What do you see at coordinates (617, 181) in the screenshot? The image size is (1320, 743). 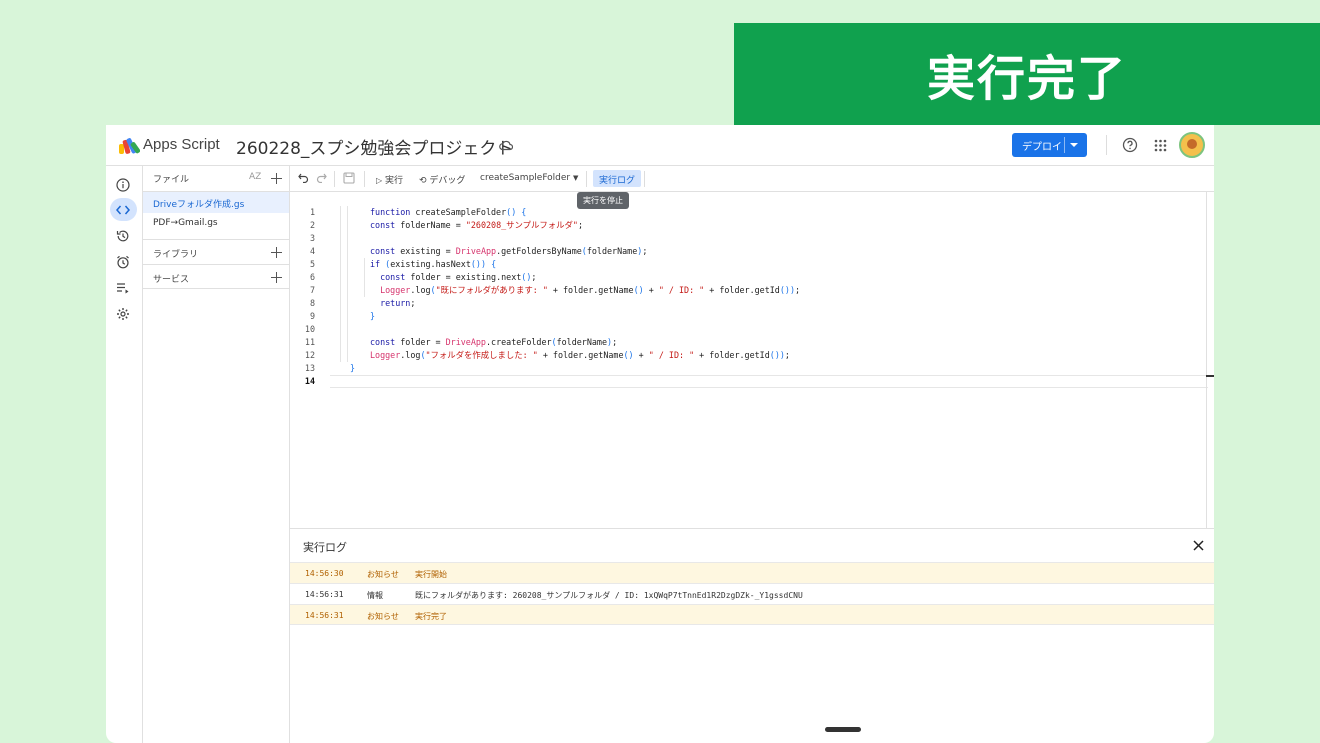 I see `execution-log-label: 実行ログ` at bounding box center [617, 181].